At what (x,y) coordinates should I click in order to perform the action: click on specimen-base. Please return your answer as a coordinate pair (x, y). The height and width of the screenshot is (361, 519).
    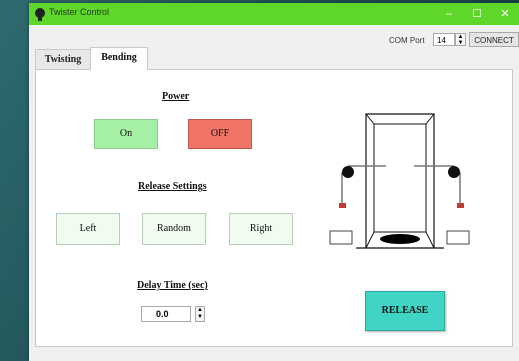
    Looking at the image, I should click on (400, 239).